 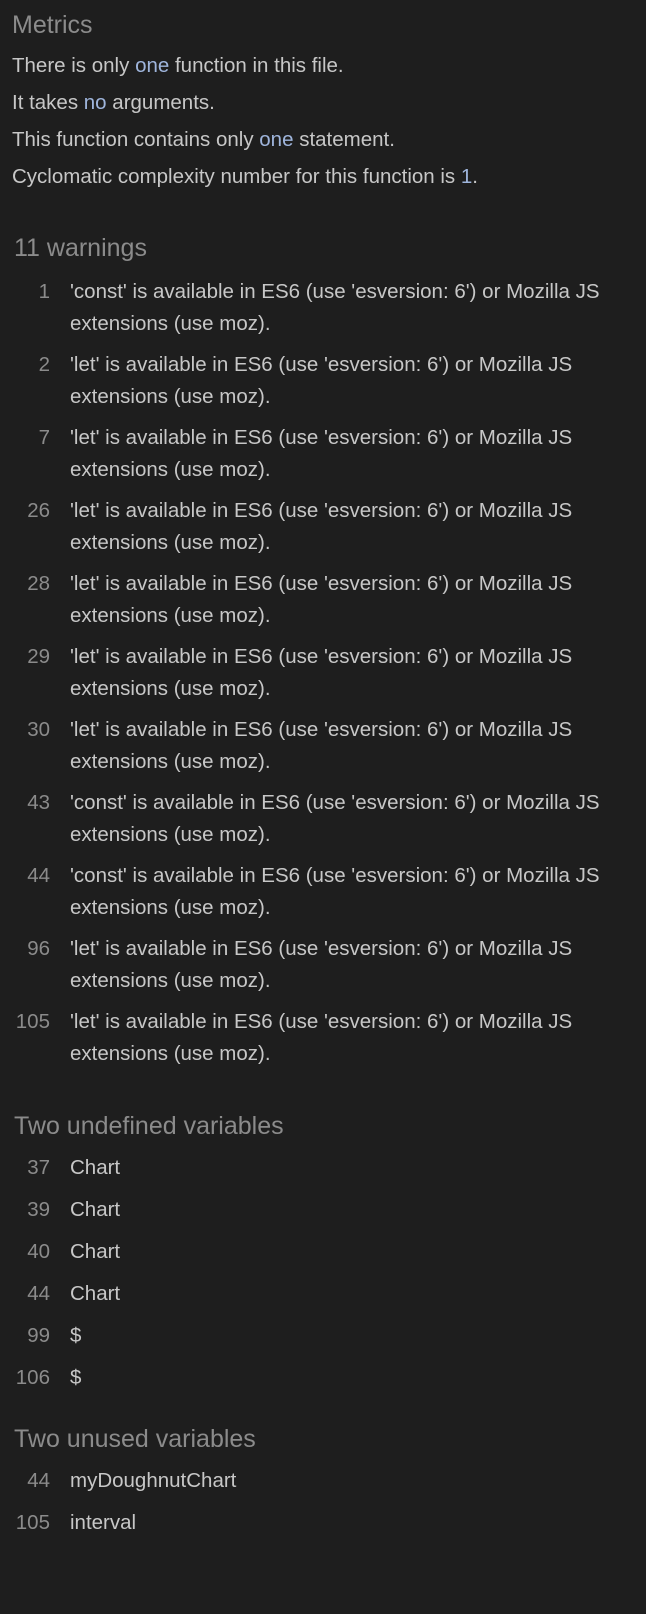 What do you see at coordinates (323, 1501) in the screenshot?
I see `unused-variables-list: 44 myDoughnutChart 105 interval` at bounding box center [323, 1501].